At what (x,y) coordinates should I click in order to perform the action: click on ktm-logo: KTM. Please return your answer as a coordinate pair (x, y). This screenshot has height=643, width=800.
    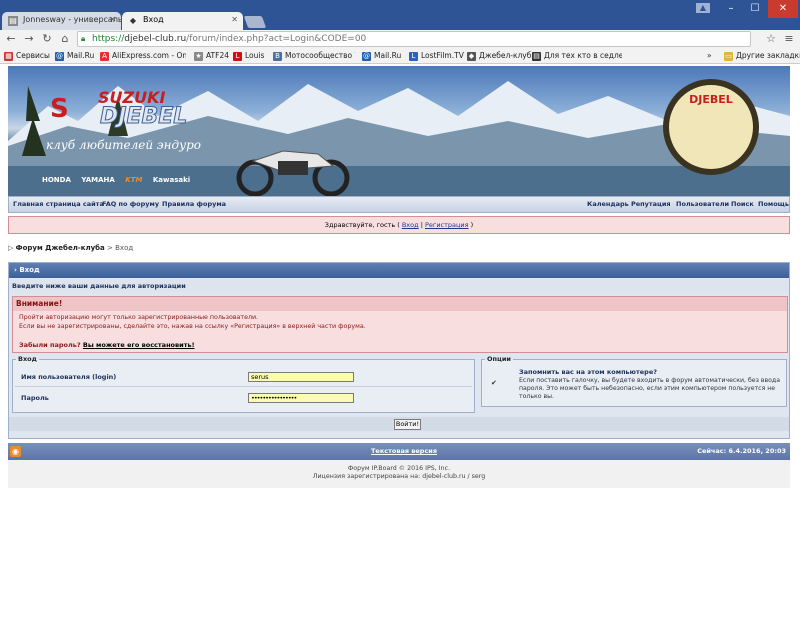
    Looking at the image, I should click on (134, 180).